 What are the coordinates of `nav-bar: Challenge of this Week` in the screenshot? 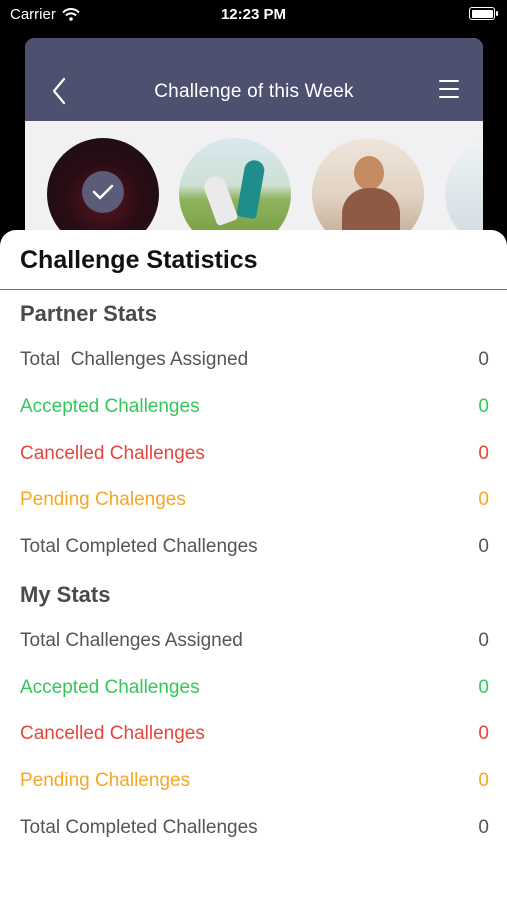 It's located at (254, 79).